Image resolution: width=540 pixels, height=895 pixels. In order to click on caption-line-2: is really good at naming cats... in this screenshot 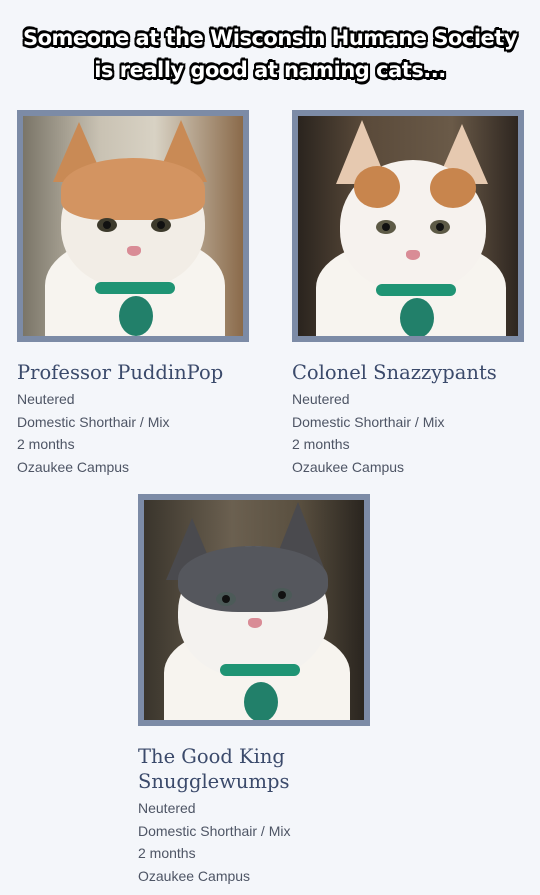, I will do `click(270, 70)`.